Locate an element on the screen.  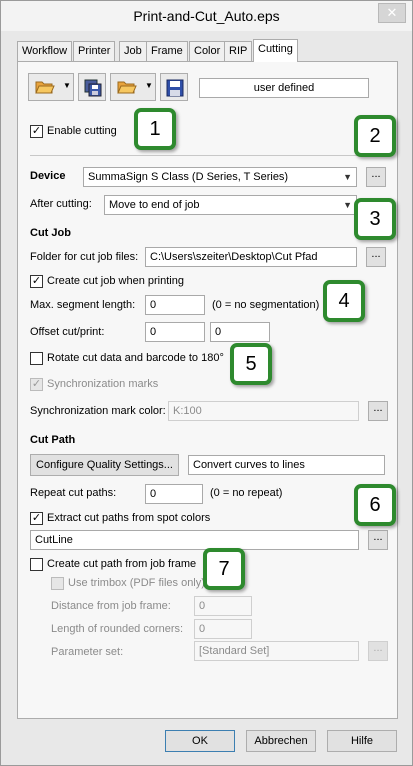
create-cut-job-checkbox: ✓ is located at coordinates (36, 281).